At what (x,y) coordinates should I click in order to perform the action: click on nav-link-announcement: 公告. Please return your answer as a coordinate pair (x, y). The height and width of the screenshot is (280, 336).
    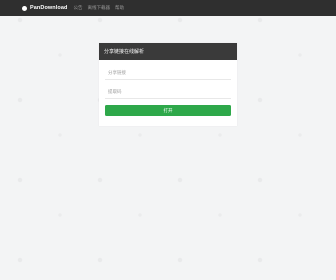
    Looking at the image, I should click on (77, 8).